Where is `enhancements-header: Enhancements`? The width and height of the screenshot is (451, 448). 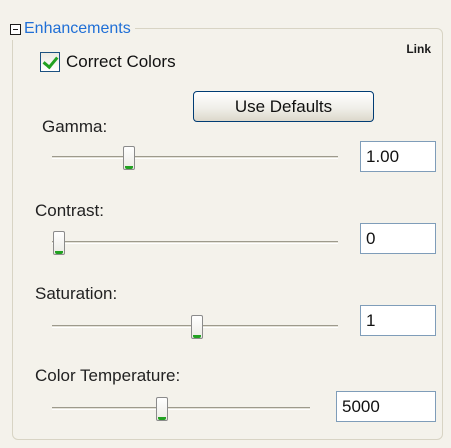
enhancements-header: Enhancements is located at coordinates (72, 29).